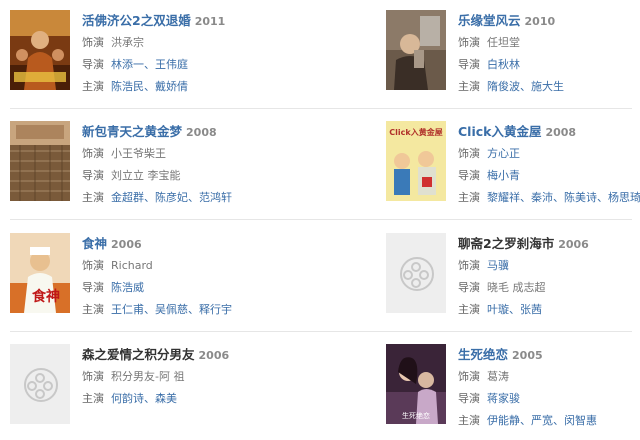 The width and height of the screenshot is (640, 440). What do you see at coordinates (160, 281) in the screenshot?
I see `movie-card: 食神 食神 2006 饰演 Richard 导演 陈浩威 主演 王仁甫、吴佩慈、释行宇` at bounding box center [160, 281].